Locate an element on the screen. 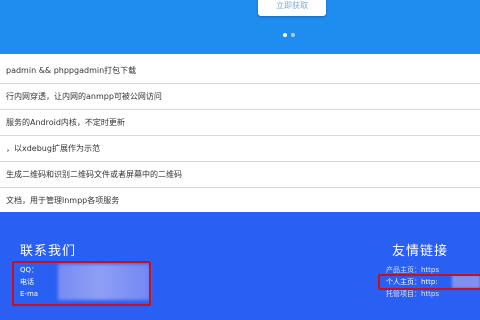 Image resolution: width=480 pixels, height=320 pixels. friend-links-heading: 友情链接 is located at coordinates (420, 251).